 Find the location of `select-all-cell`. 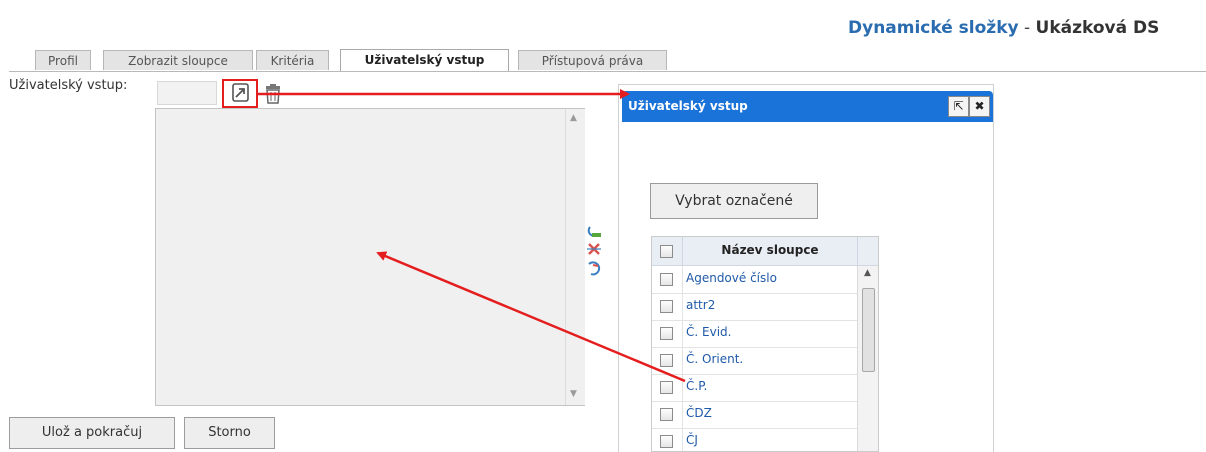

select-all-cell is located at coordinates (667, 251).